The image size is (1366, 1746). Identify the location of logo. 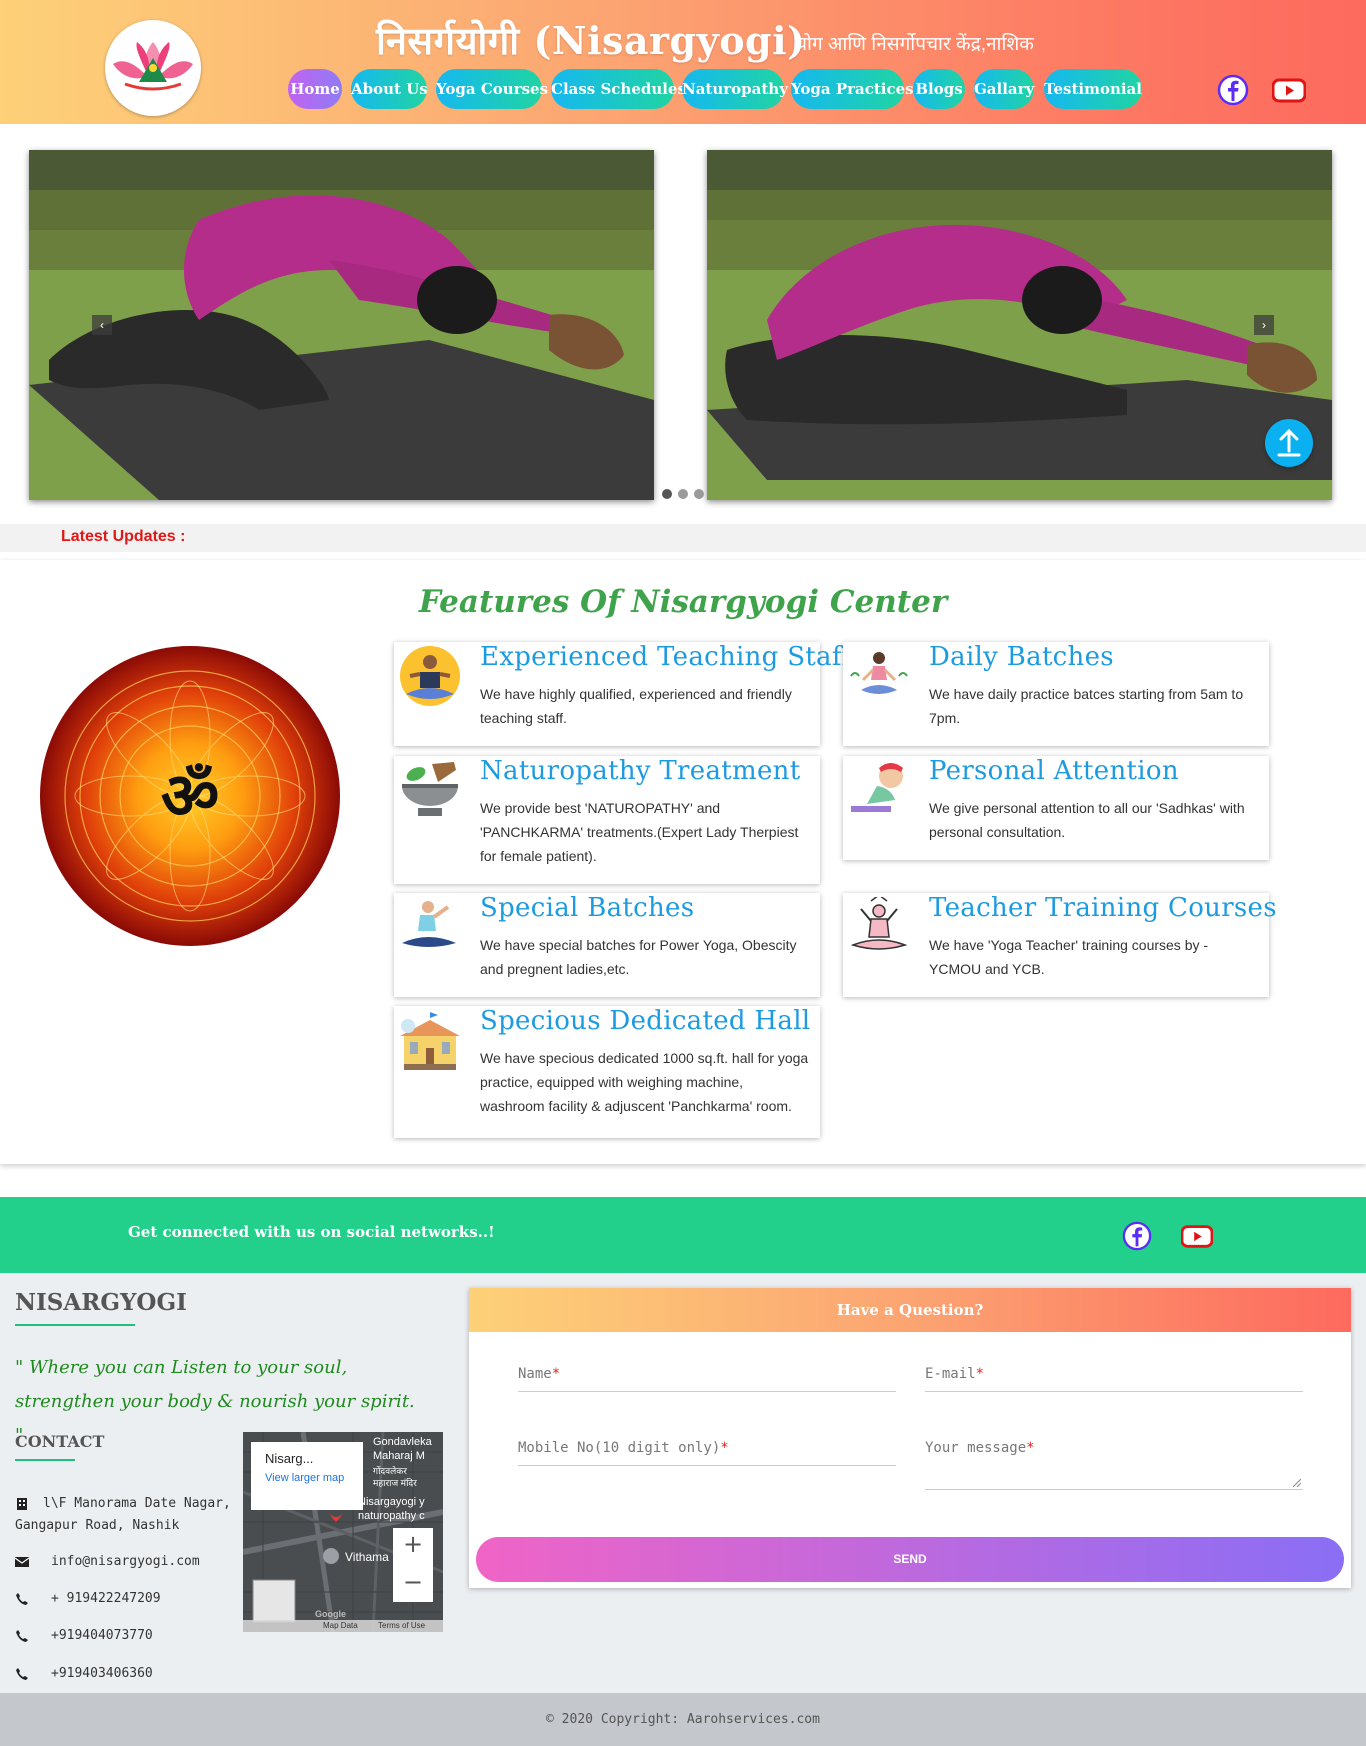
(153, 68).